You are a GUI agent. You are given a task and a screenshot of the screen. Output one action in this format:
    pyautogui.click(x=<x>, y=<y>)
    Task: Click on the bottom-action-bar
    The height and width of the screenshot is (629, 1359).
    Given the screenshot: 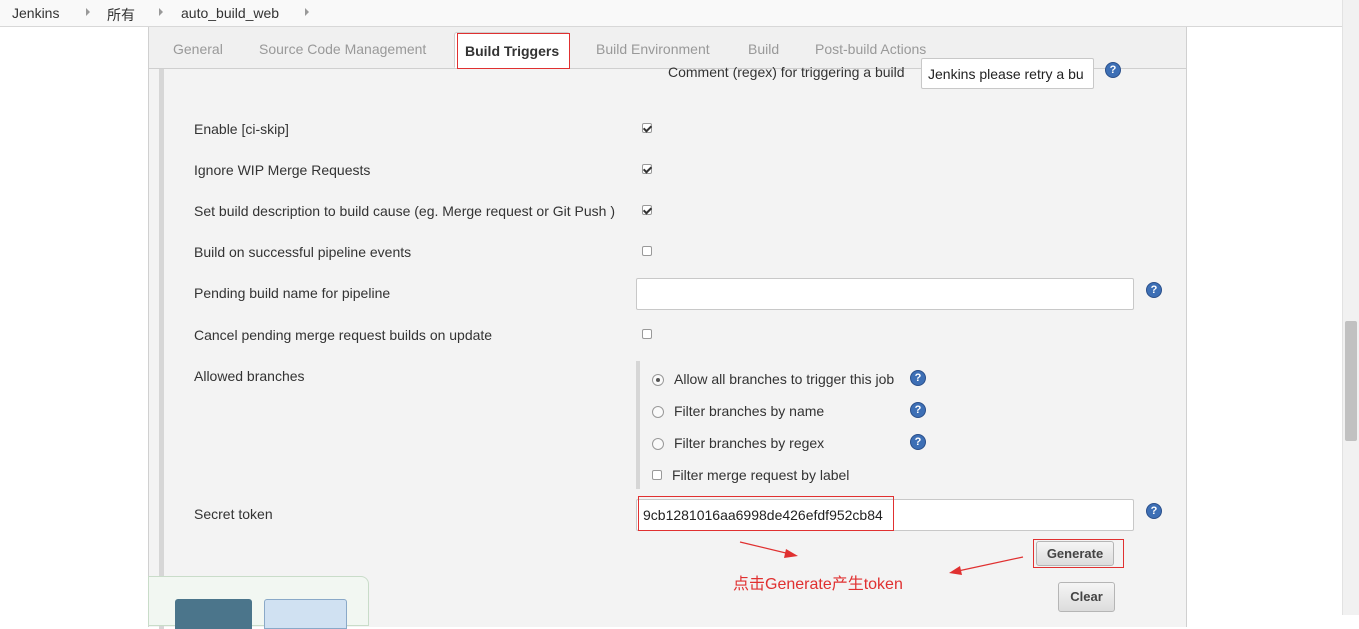 What is the action you would take?
    pyautogui.click(x=258, y=602)
    